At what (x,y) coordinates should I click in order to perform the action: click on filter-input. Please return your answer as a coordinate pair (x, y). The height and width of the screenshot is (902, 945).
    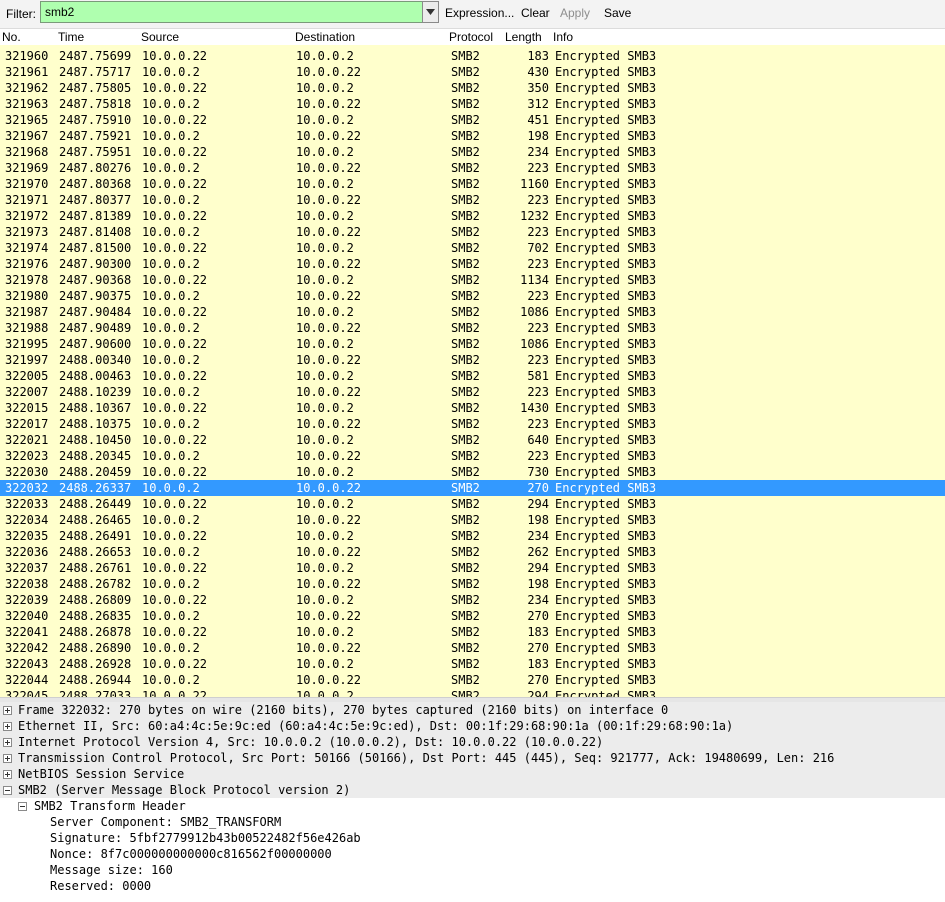
    Looking at the image, I should click on (232, 12).